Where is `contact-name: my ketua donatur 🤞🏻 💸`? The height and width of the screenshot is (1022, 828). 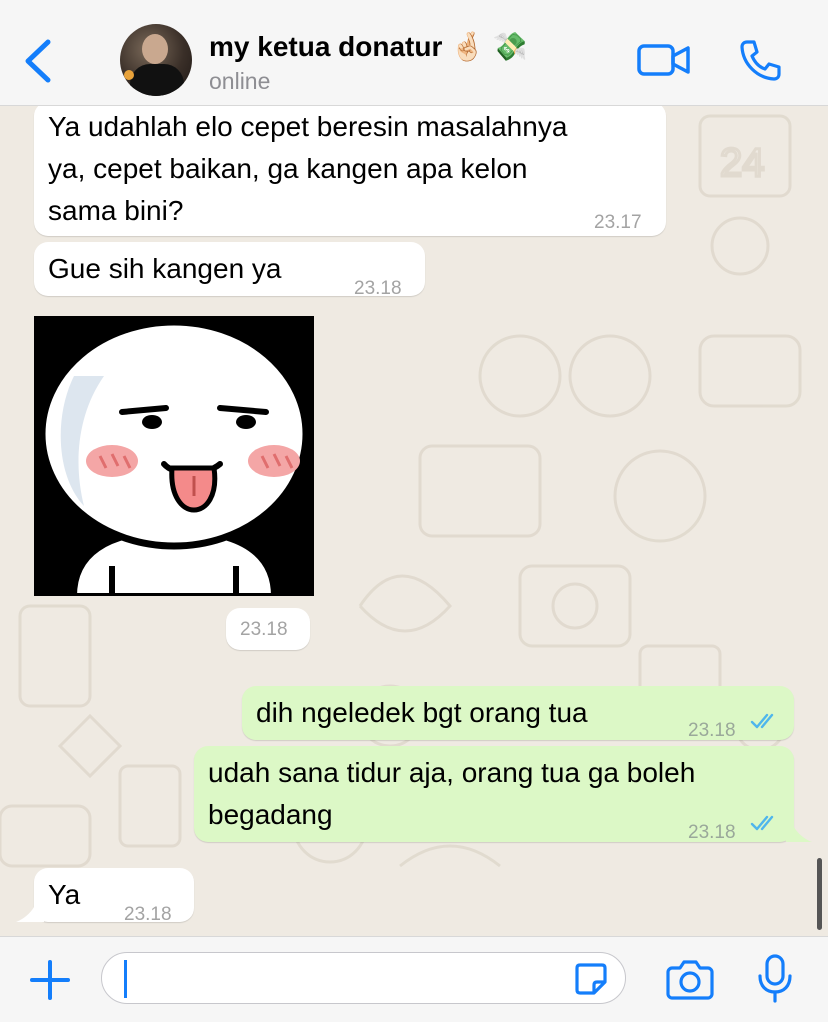
contact-name: my ketua donatur 🤞🏻 💸 is located at coordinates (368, 46).